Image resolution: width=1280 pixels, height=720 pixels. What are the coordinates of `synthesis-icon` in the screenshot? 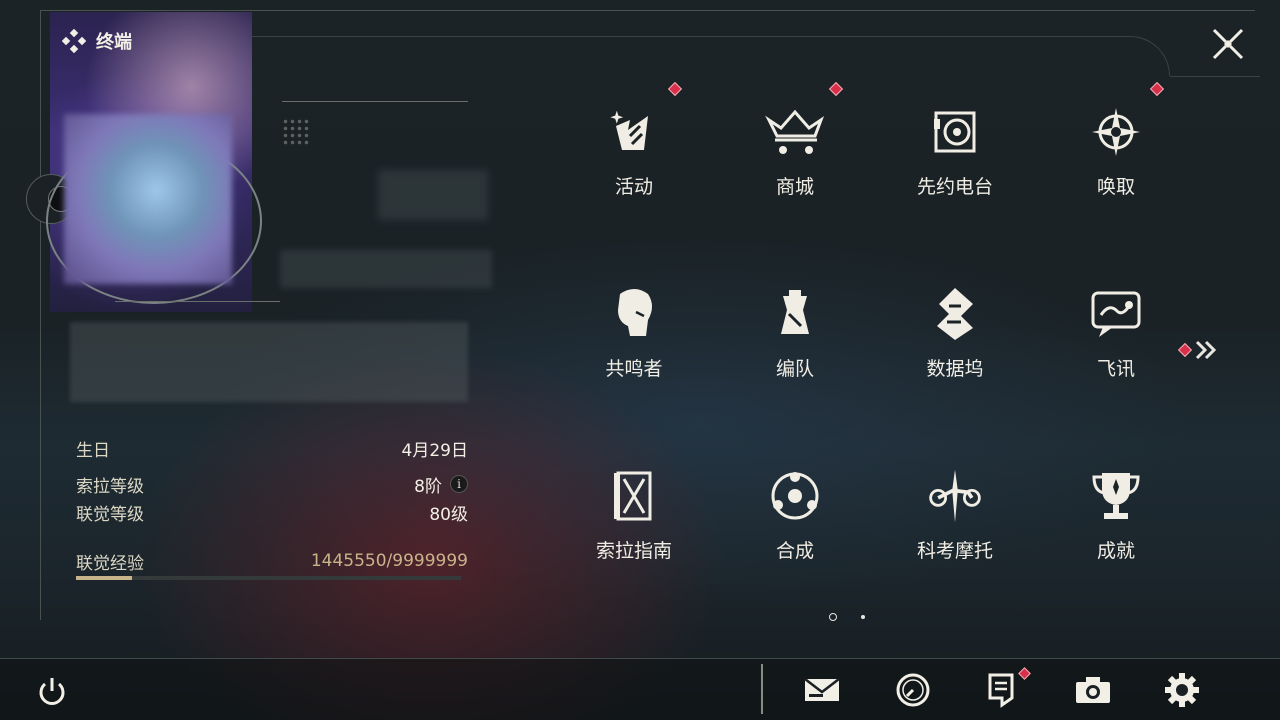 It's located at (795, 496).